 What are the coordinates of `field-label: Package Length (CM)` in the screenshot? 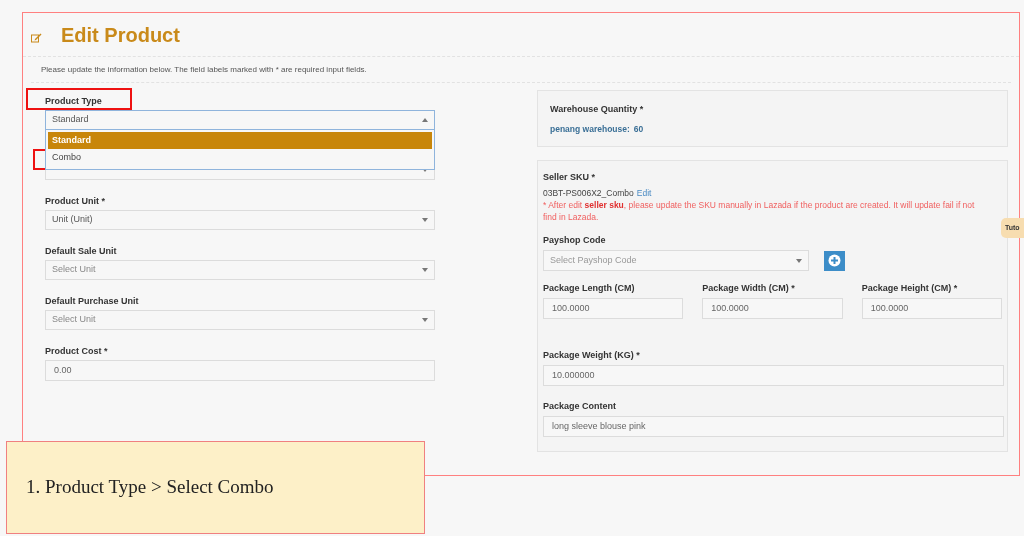 It's located at (589, 288).